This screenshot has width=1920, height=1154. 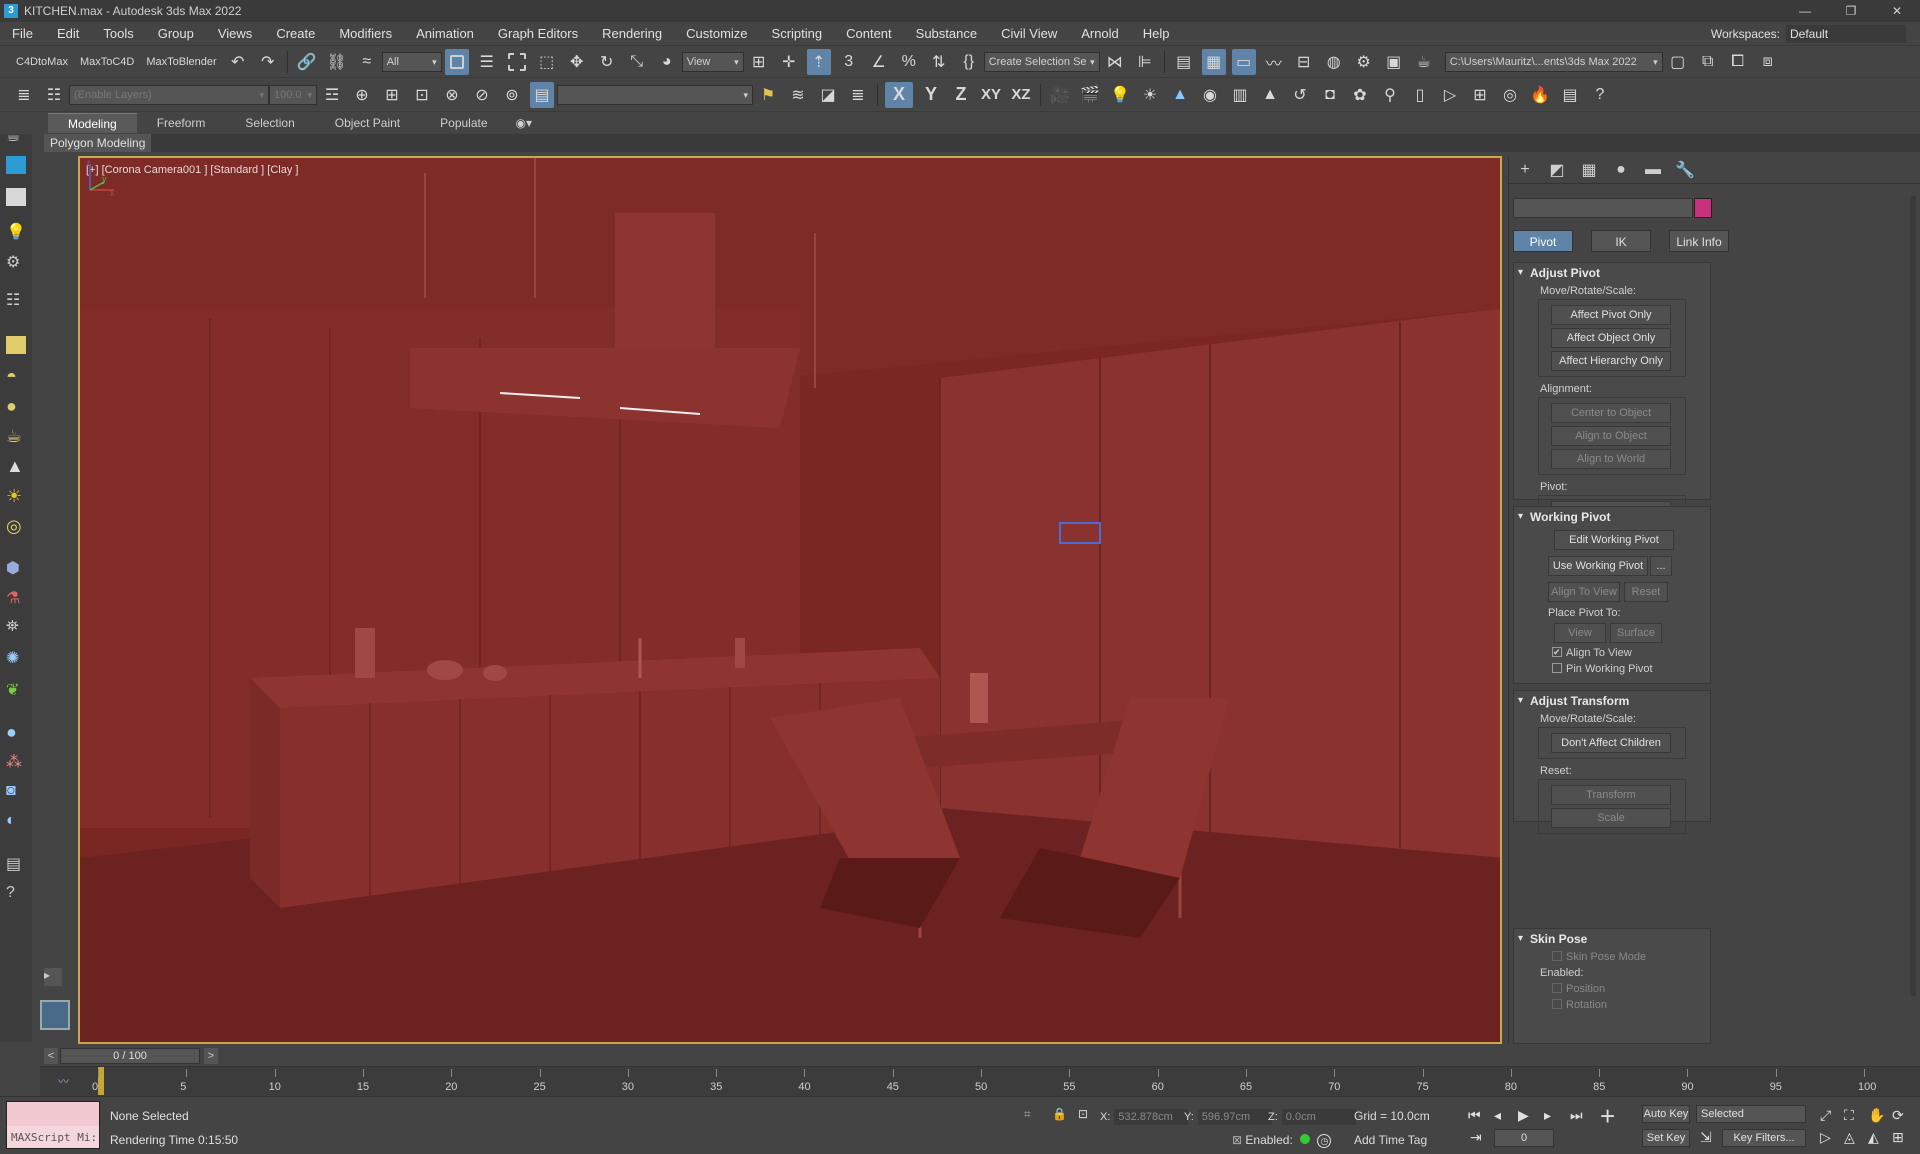 I want to click on maxscript-output: MAXScript Mi:, so click(x=53, y=1138).